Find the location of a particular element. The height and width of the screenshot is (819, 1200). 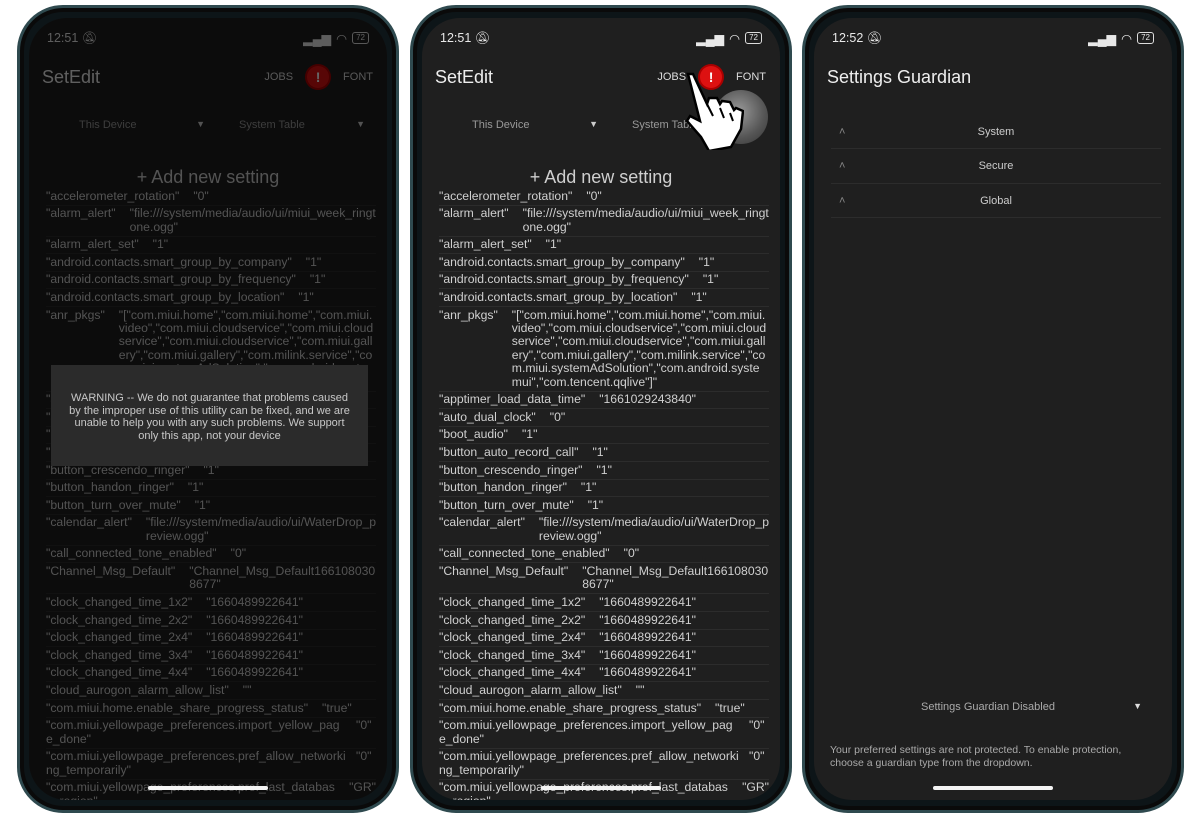

setting-row: "auto_dual_clock" "0" is located at coordinates (604, 418).